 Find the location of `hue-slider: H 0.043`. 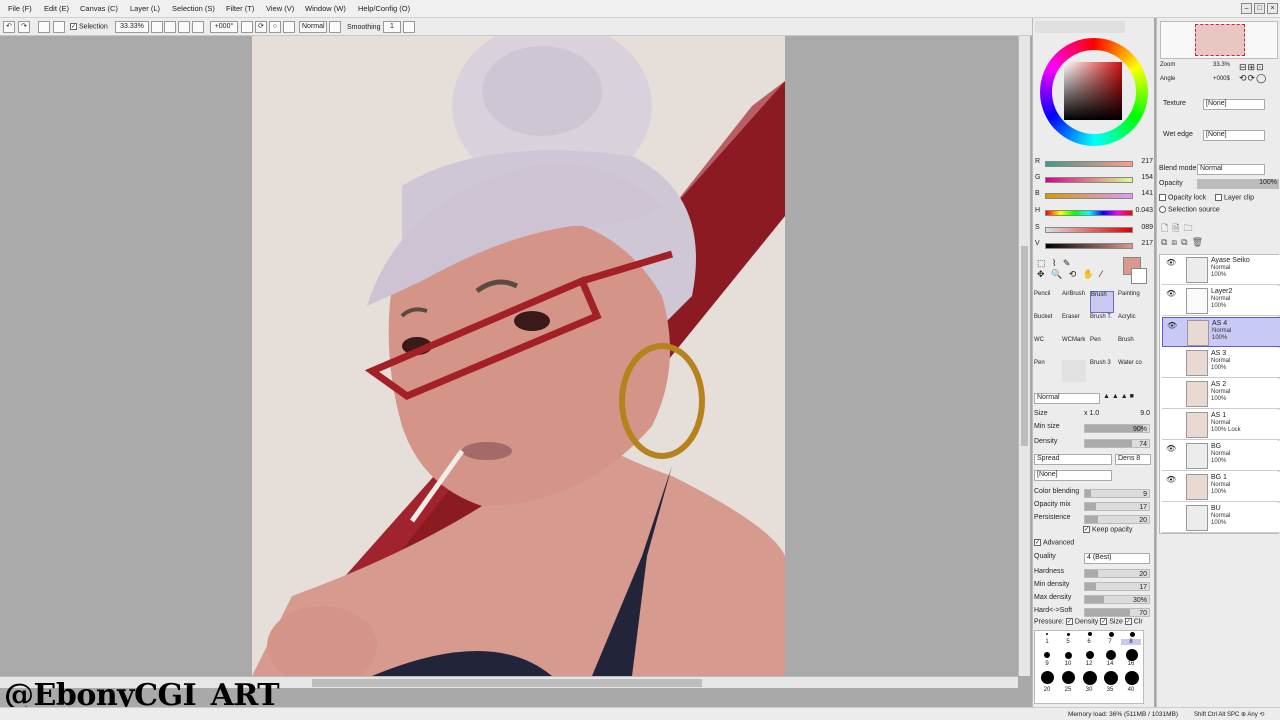

hue-slider: H 0.043 is located at coordinates (1094, 213).